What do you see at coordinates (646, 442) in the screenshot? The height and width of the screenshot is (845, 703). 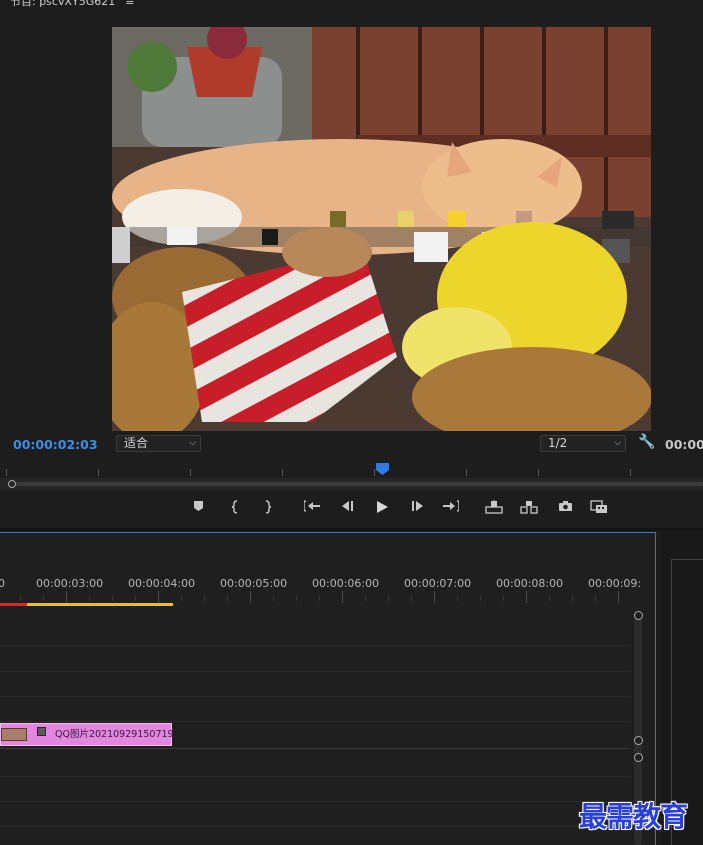 I see `wrench-icon: 🔧` at bounding box center [646, 442].